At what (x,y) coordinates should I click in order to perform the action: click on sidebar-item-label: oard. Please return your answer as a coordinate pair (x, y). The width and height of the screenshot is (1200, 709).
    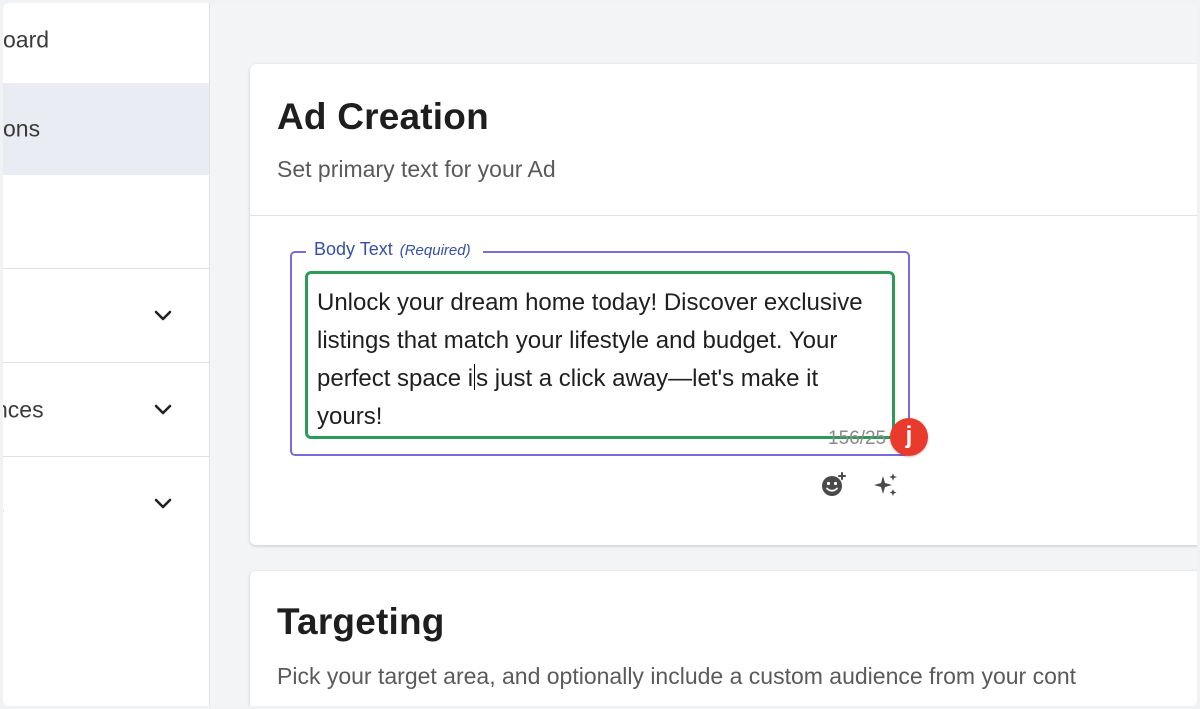
    Looking at the image, I should click on (26, 39).